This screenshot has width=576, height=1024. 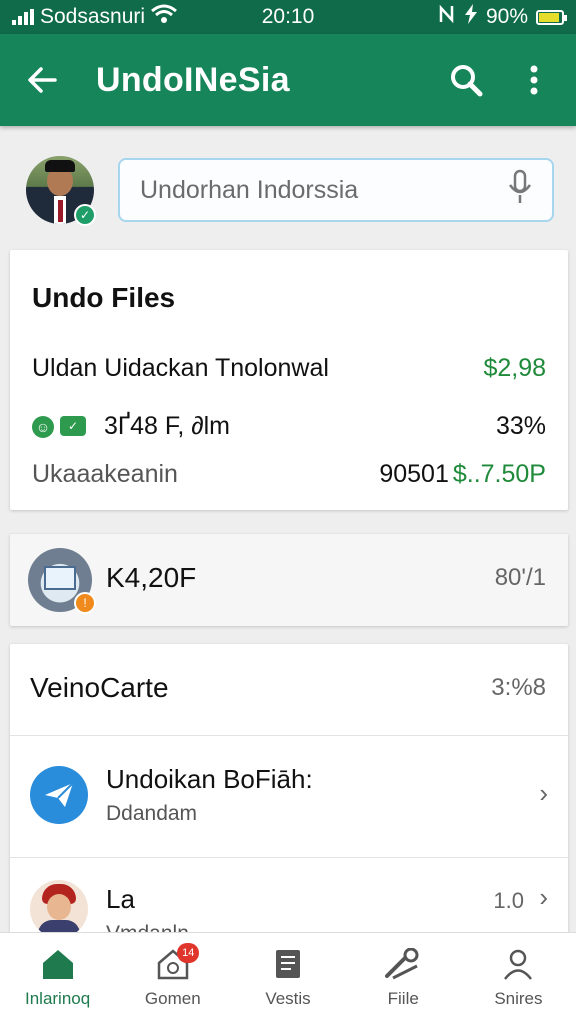 What do you see at coordinates (414, 474) in the screenshot?
I see `files-row-3-prefix: 90501` at bounding box center [414, 474].